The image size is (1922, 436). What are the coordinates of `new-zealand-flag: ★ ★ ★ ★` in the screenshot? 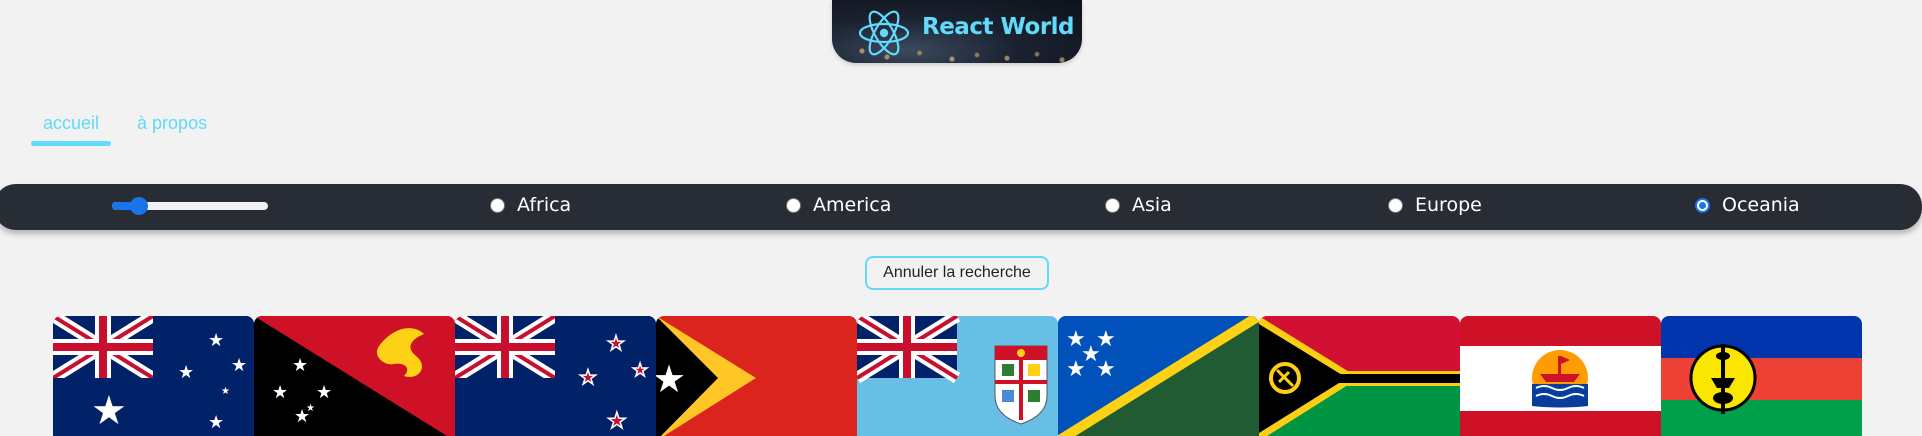 It's located at (555, 376).